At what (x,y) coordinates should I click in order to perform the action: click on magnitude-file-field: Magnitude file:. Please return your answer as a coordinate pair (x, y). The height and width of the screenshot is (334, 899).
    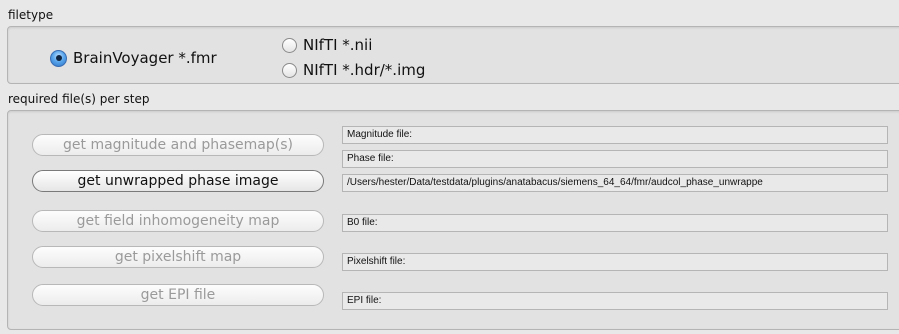
    Looking at the image, I should click on (615, 135).